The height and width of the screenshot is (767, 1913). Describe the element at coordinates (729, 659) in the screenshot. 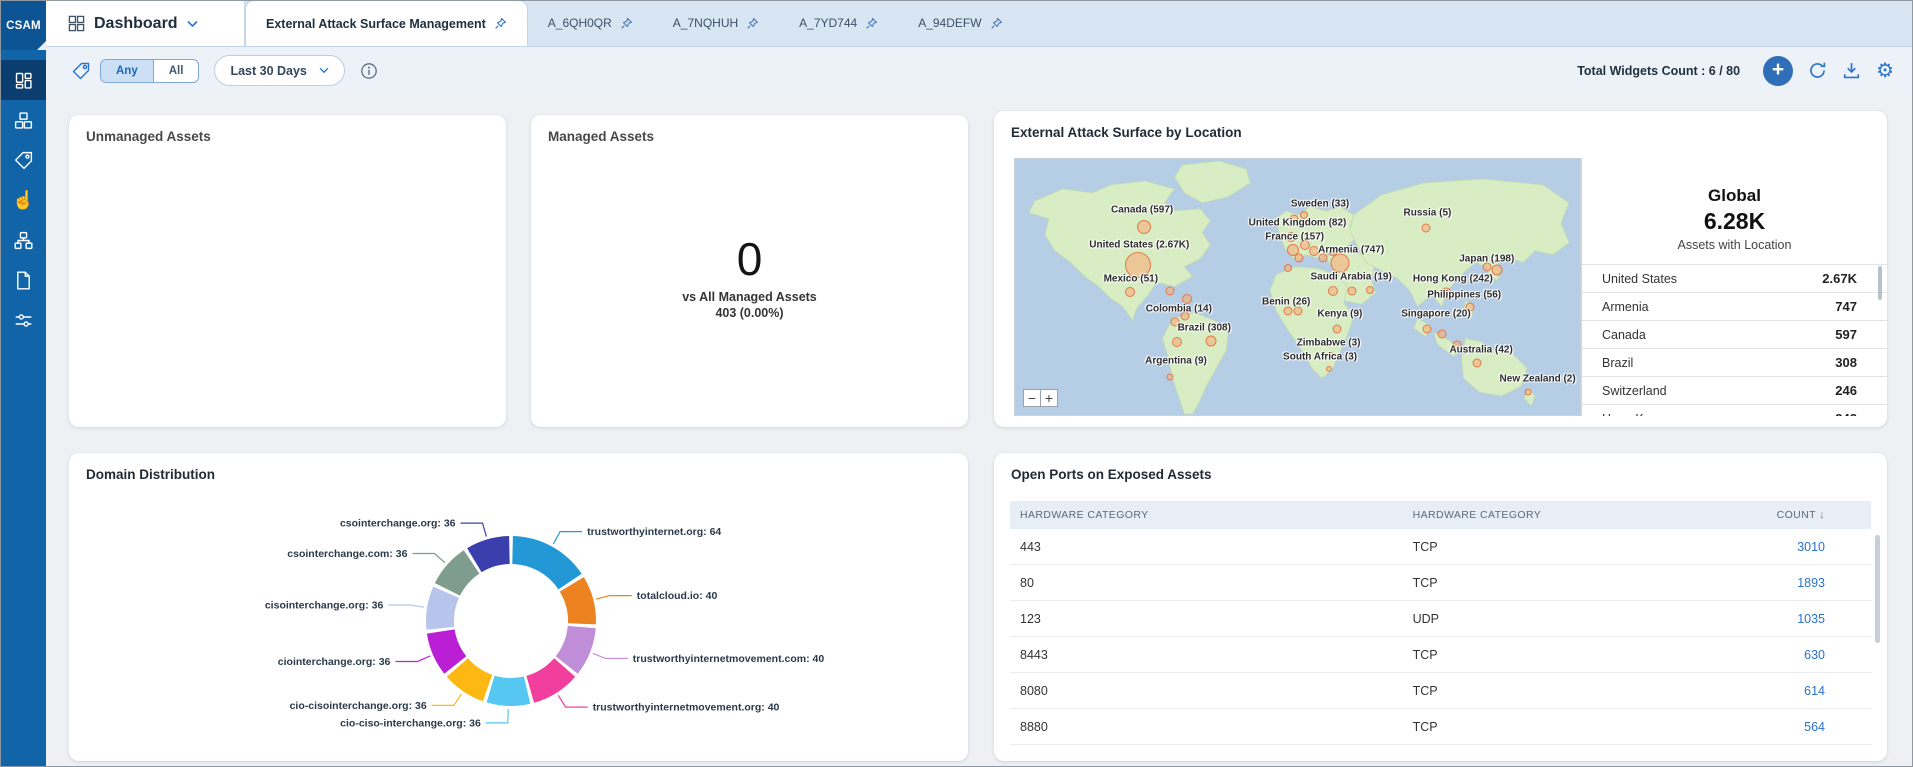

I see `donut-segment-label: trustworthyinternetmovement.com: 40` at that location.